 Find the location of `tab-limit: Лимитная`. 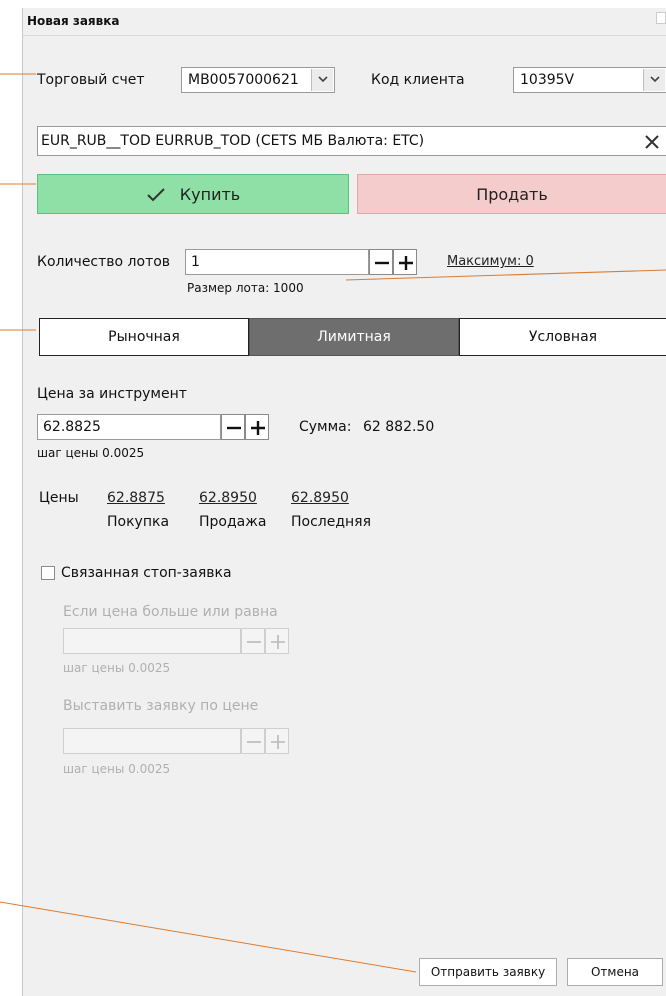

tab-limit: Лимитная is located at coordinates (354, 337).